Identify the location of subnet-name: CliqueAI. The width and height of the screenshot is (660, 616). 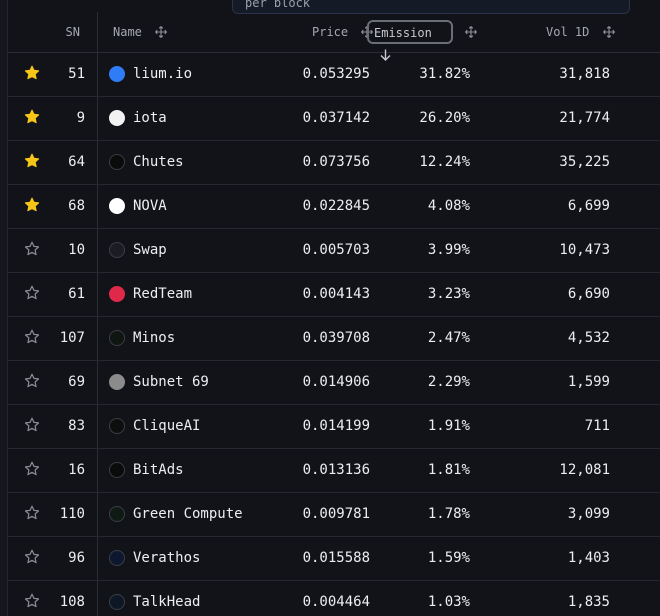
(167, 426).